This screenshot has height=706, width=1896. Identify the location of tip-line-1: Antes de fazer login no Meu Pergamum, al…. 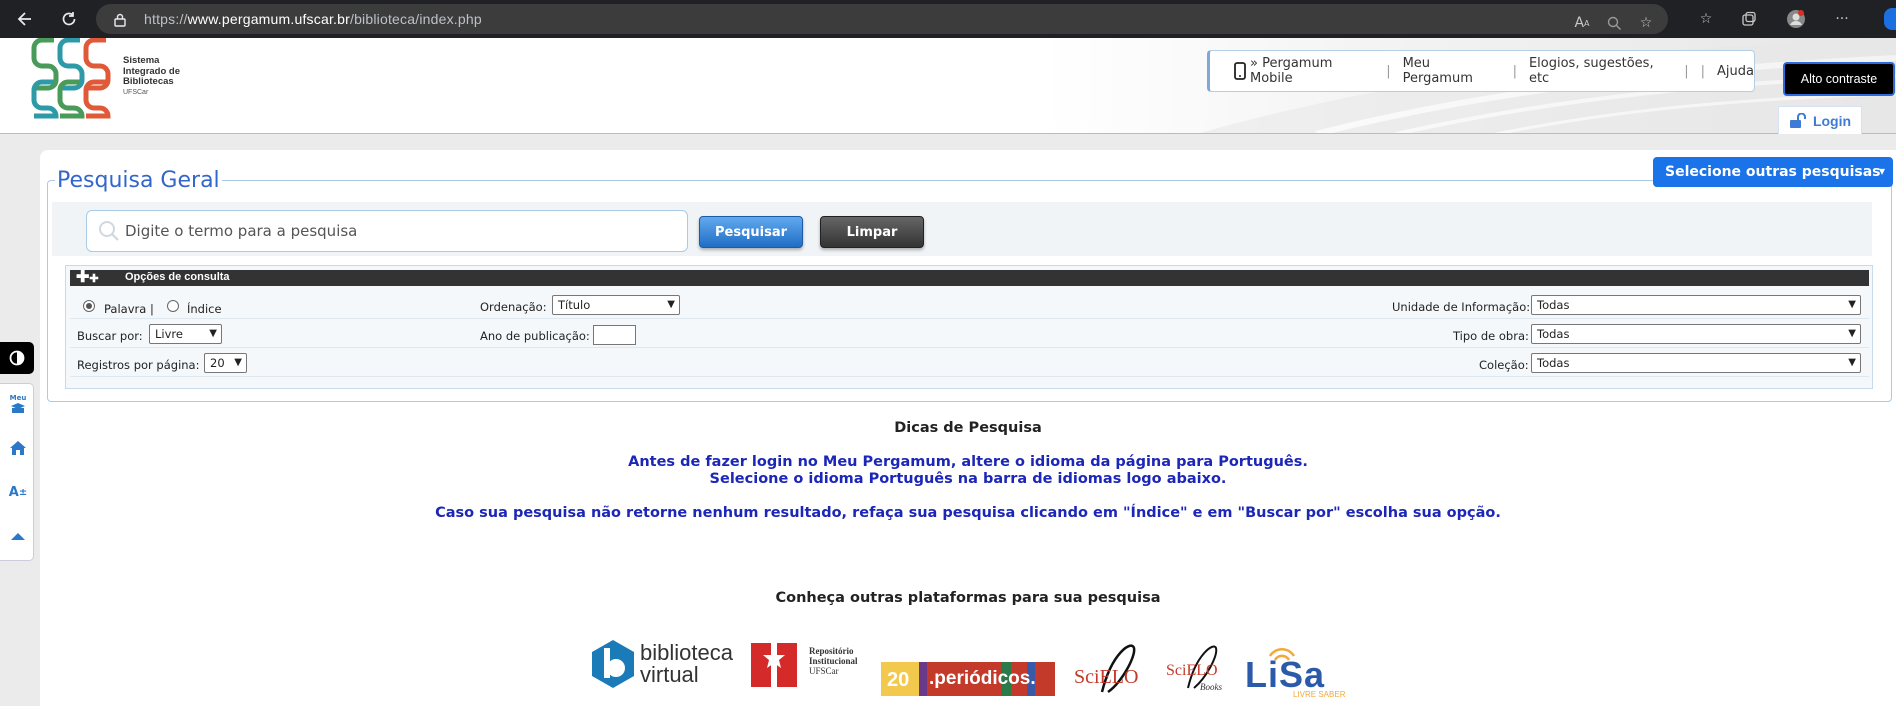
(968, 462).